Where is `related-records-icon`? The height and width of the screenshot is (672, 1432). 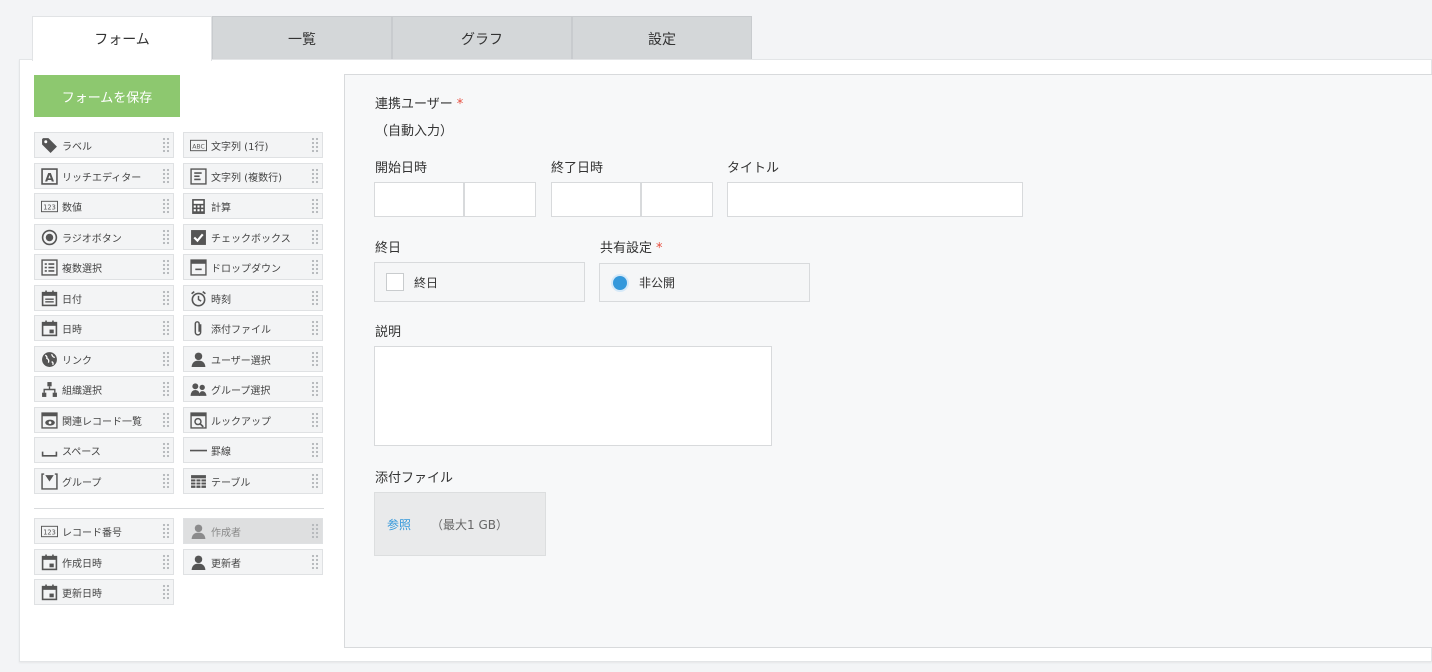
related-records-icon is located at coordinates (49, 420).